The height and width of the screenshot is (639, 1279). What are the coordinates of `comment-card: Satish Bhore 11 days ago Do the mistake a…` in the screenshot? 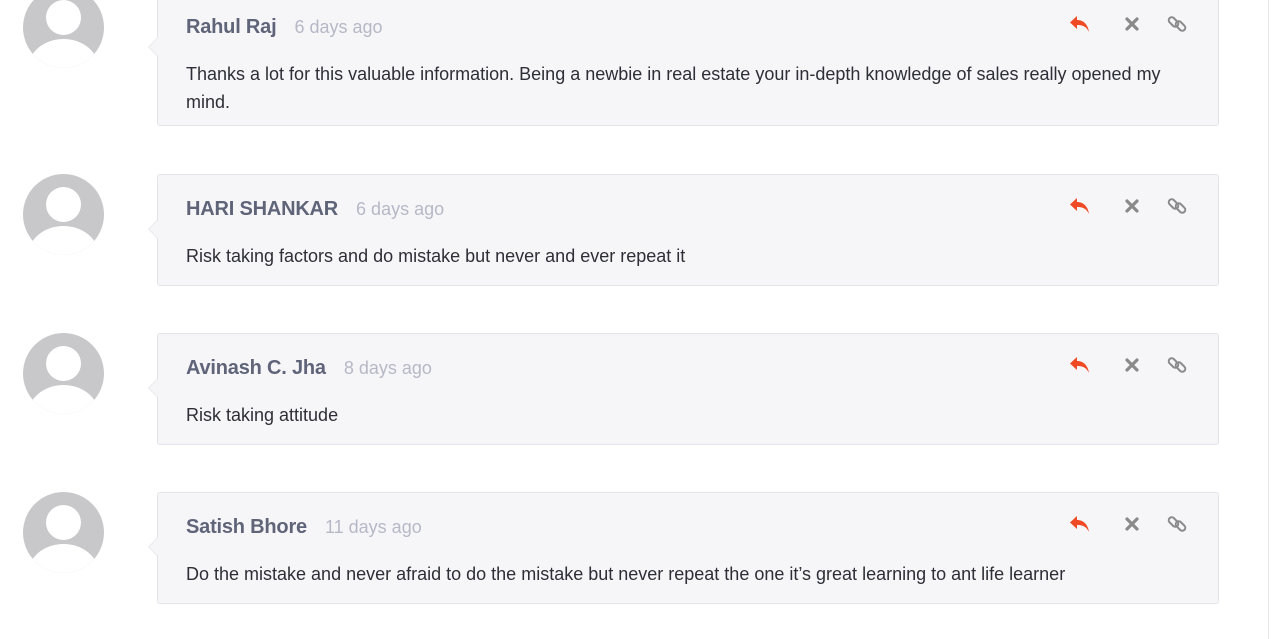 It's located at (683, 548).